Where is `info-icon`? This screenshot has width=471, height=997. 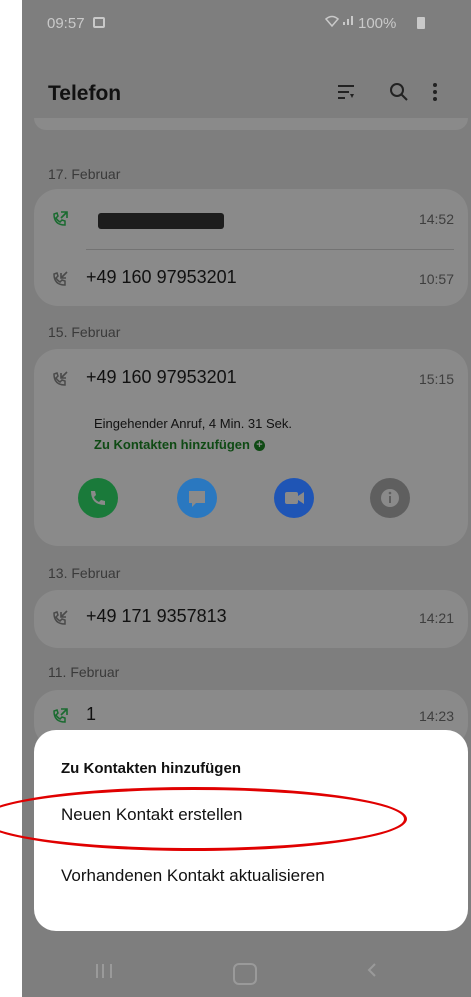 info-icon is located at coordinates (390, 498).